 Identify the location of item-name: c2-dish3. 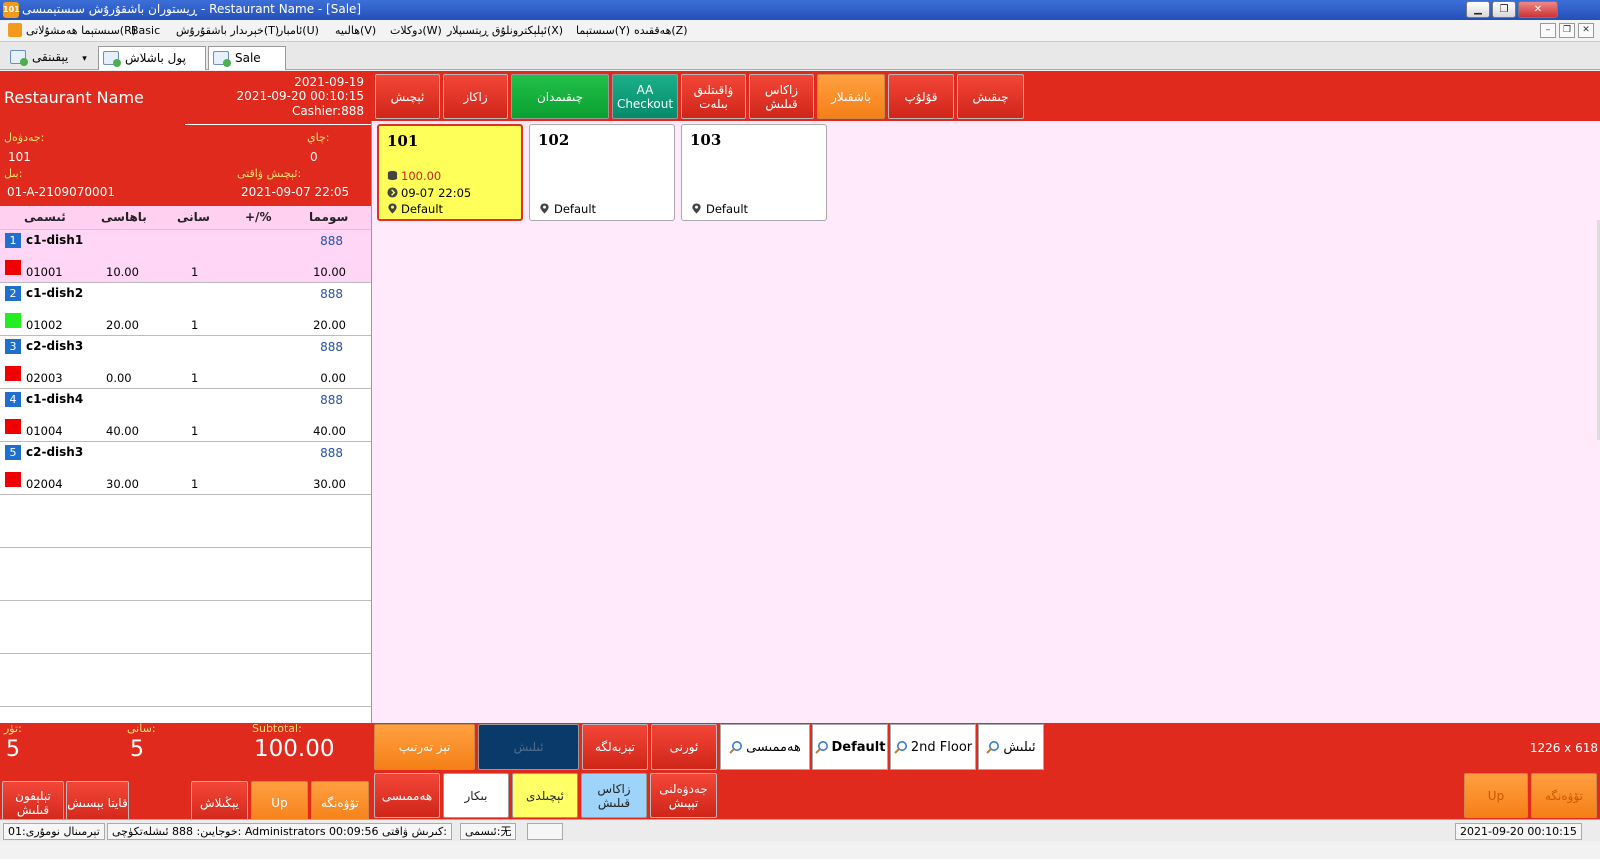
(55, 452).